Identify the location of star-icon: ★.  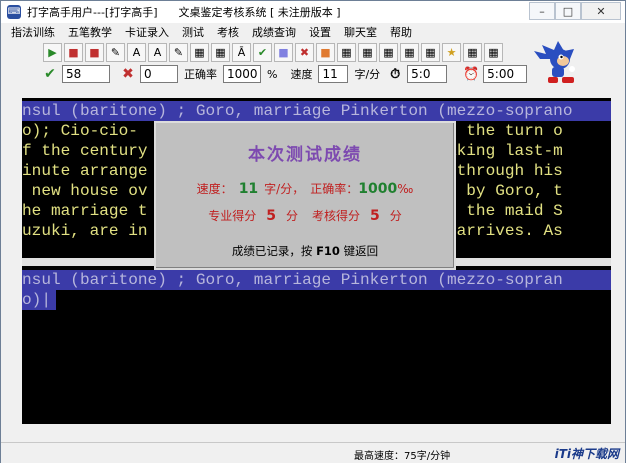
(451, 52).